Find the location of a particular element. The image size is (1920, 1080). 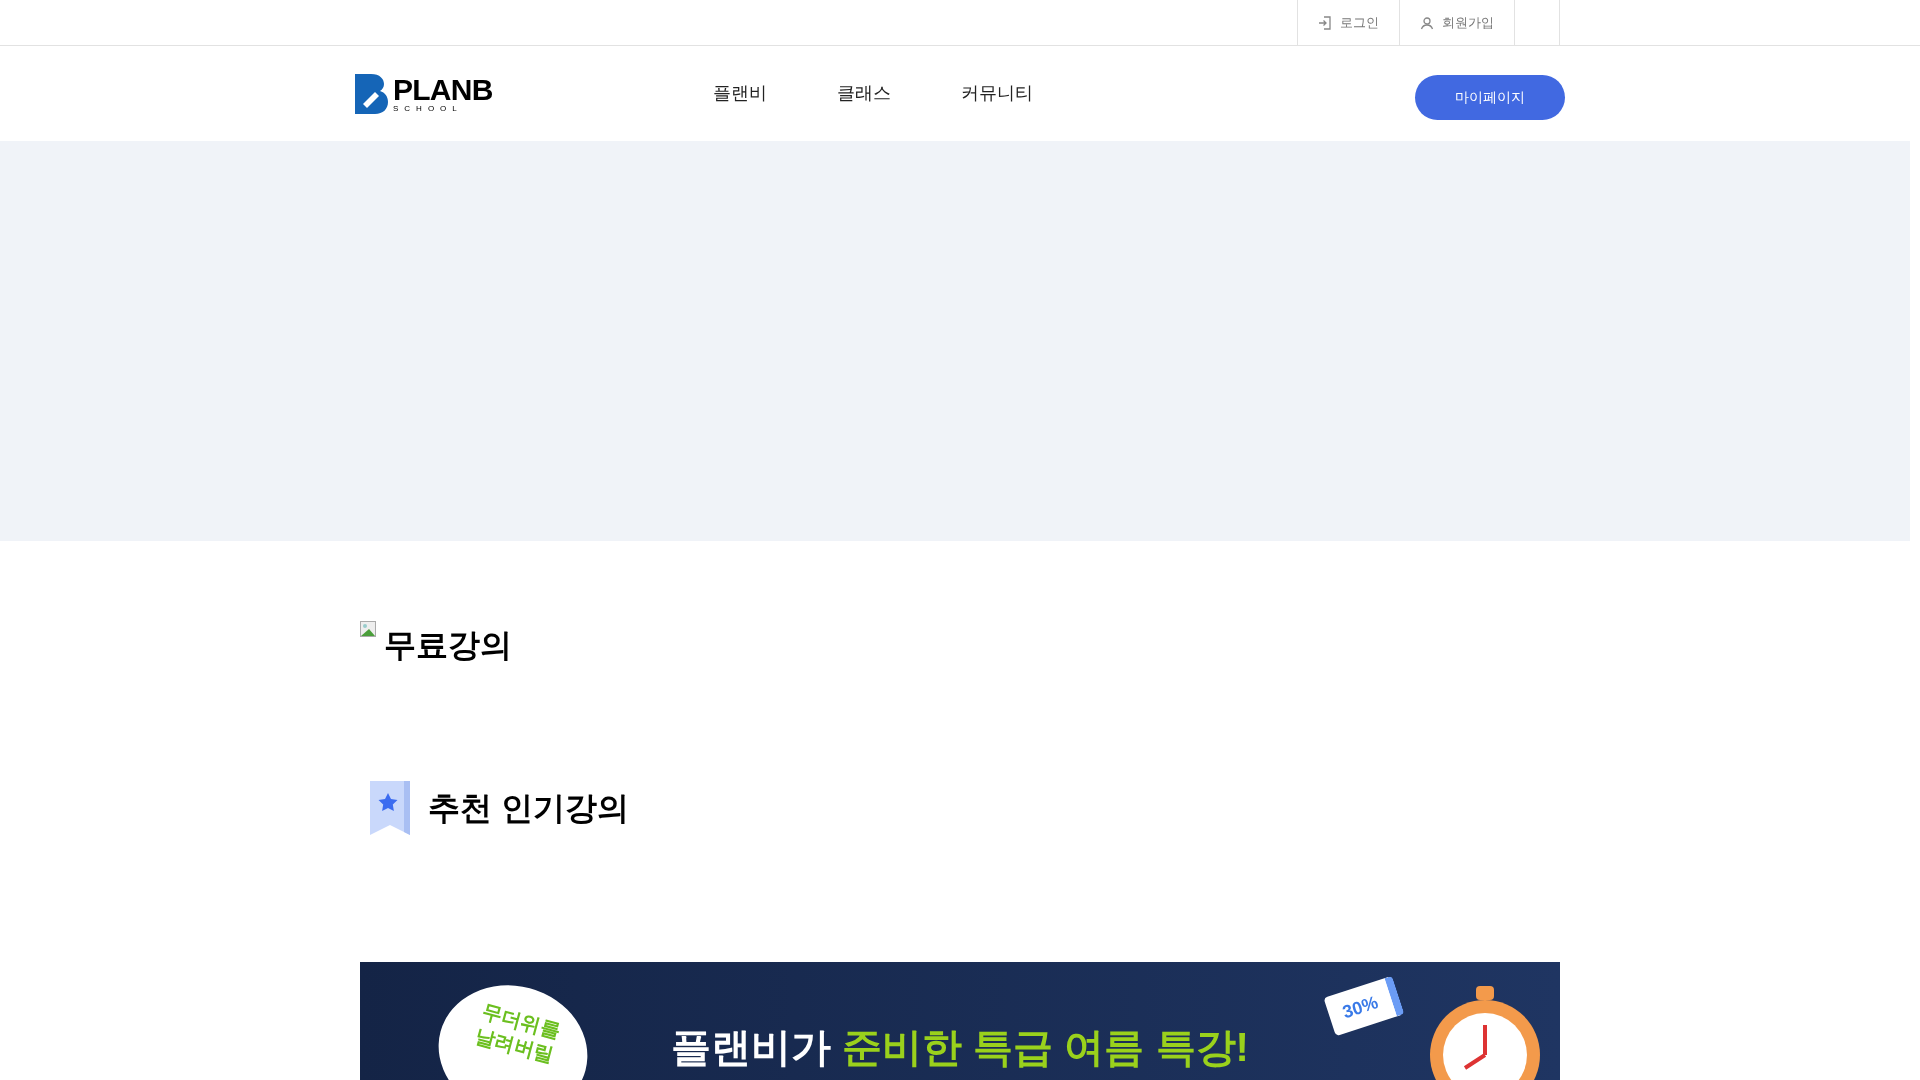

section-title: 추천 인기강의 is located at coordinates (528, 808).